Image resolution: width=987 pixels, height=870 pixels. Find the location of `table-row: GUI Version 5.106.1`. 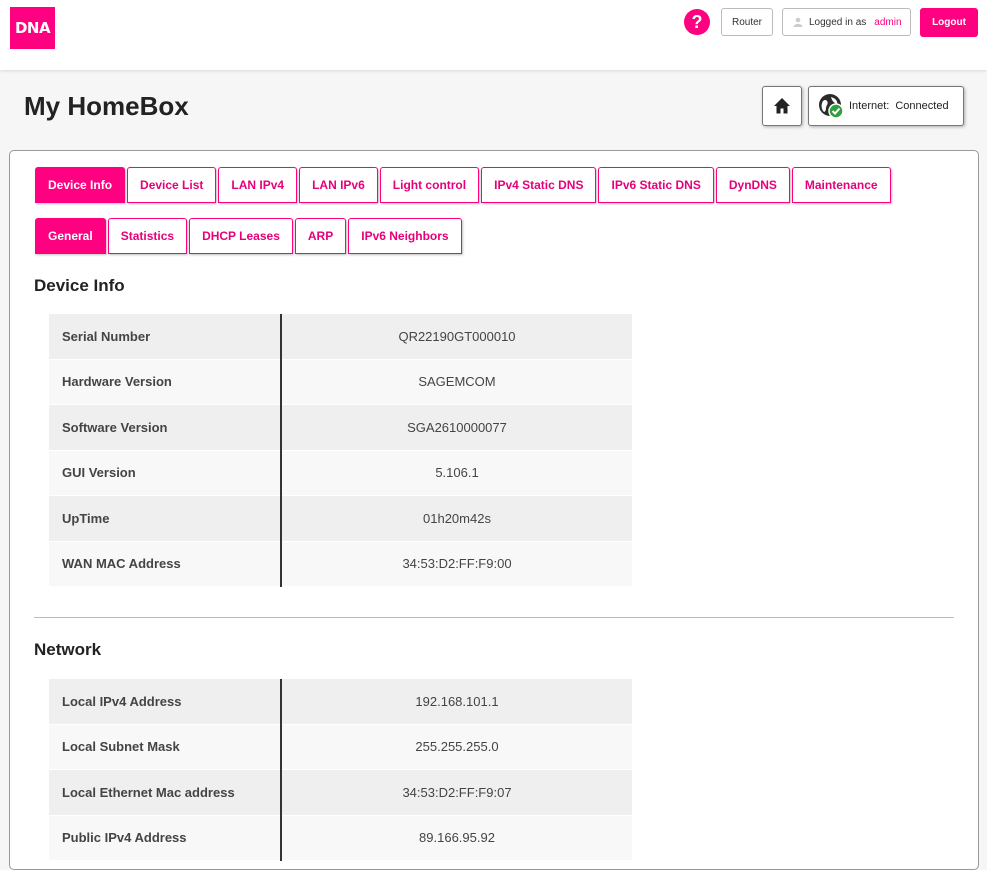

table-row: GUI Version 5.106.1 is located at coordinates (340, 473).